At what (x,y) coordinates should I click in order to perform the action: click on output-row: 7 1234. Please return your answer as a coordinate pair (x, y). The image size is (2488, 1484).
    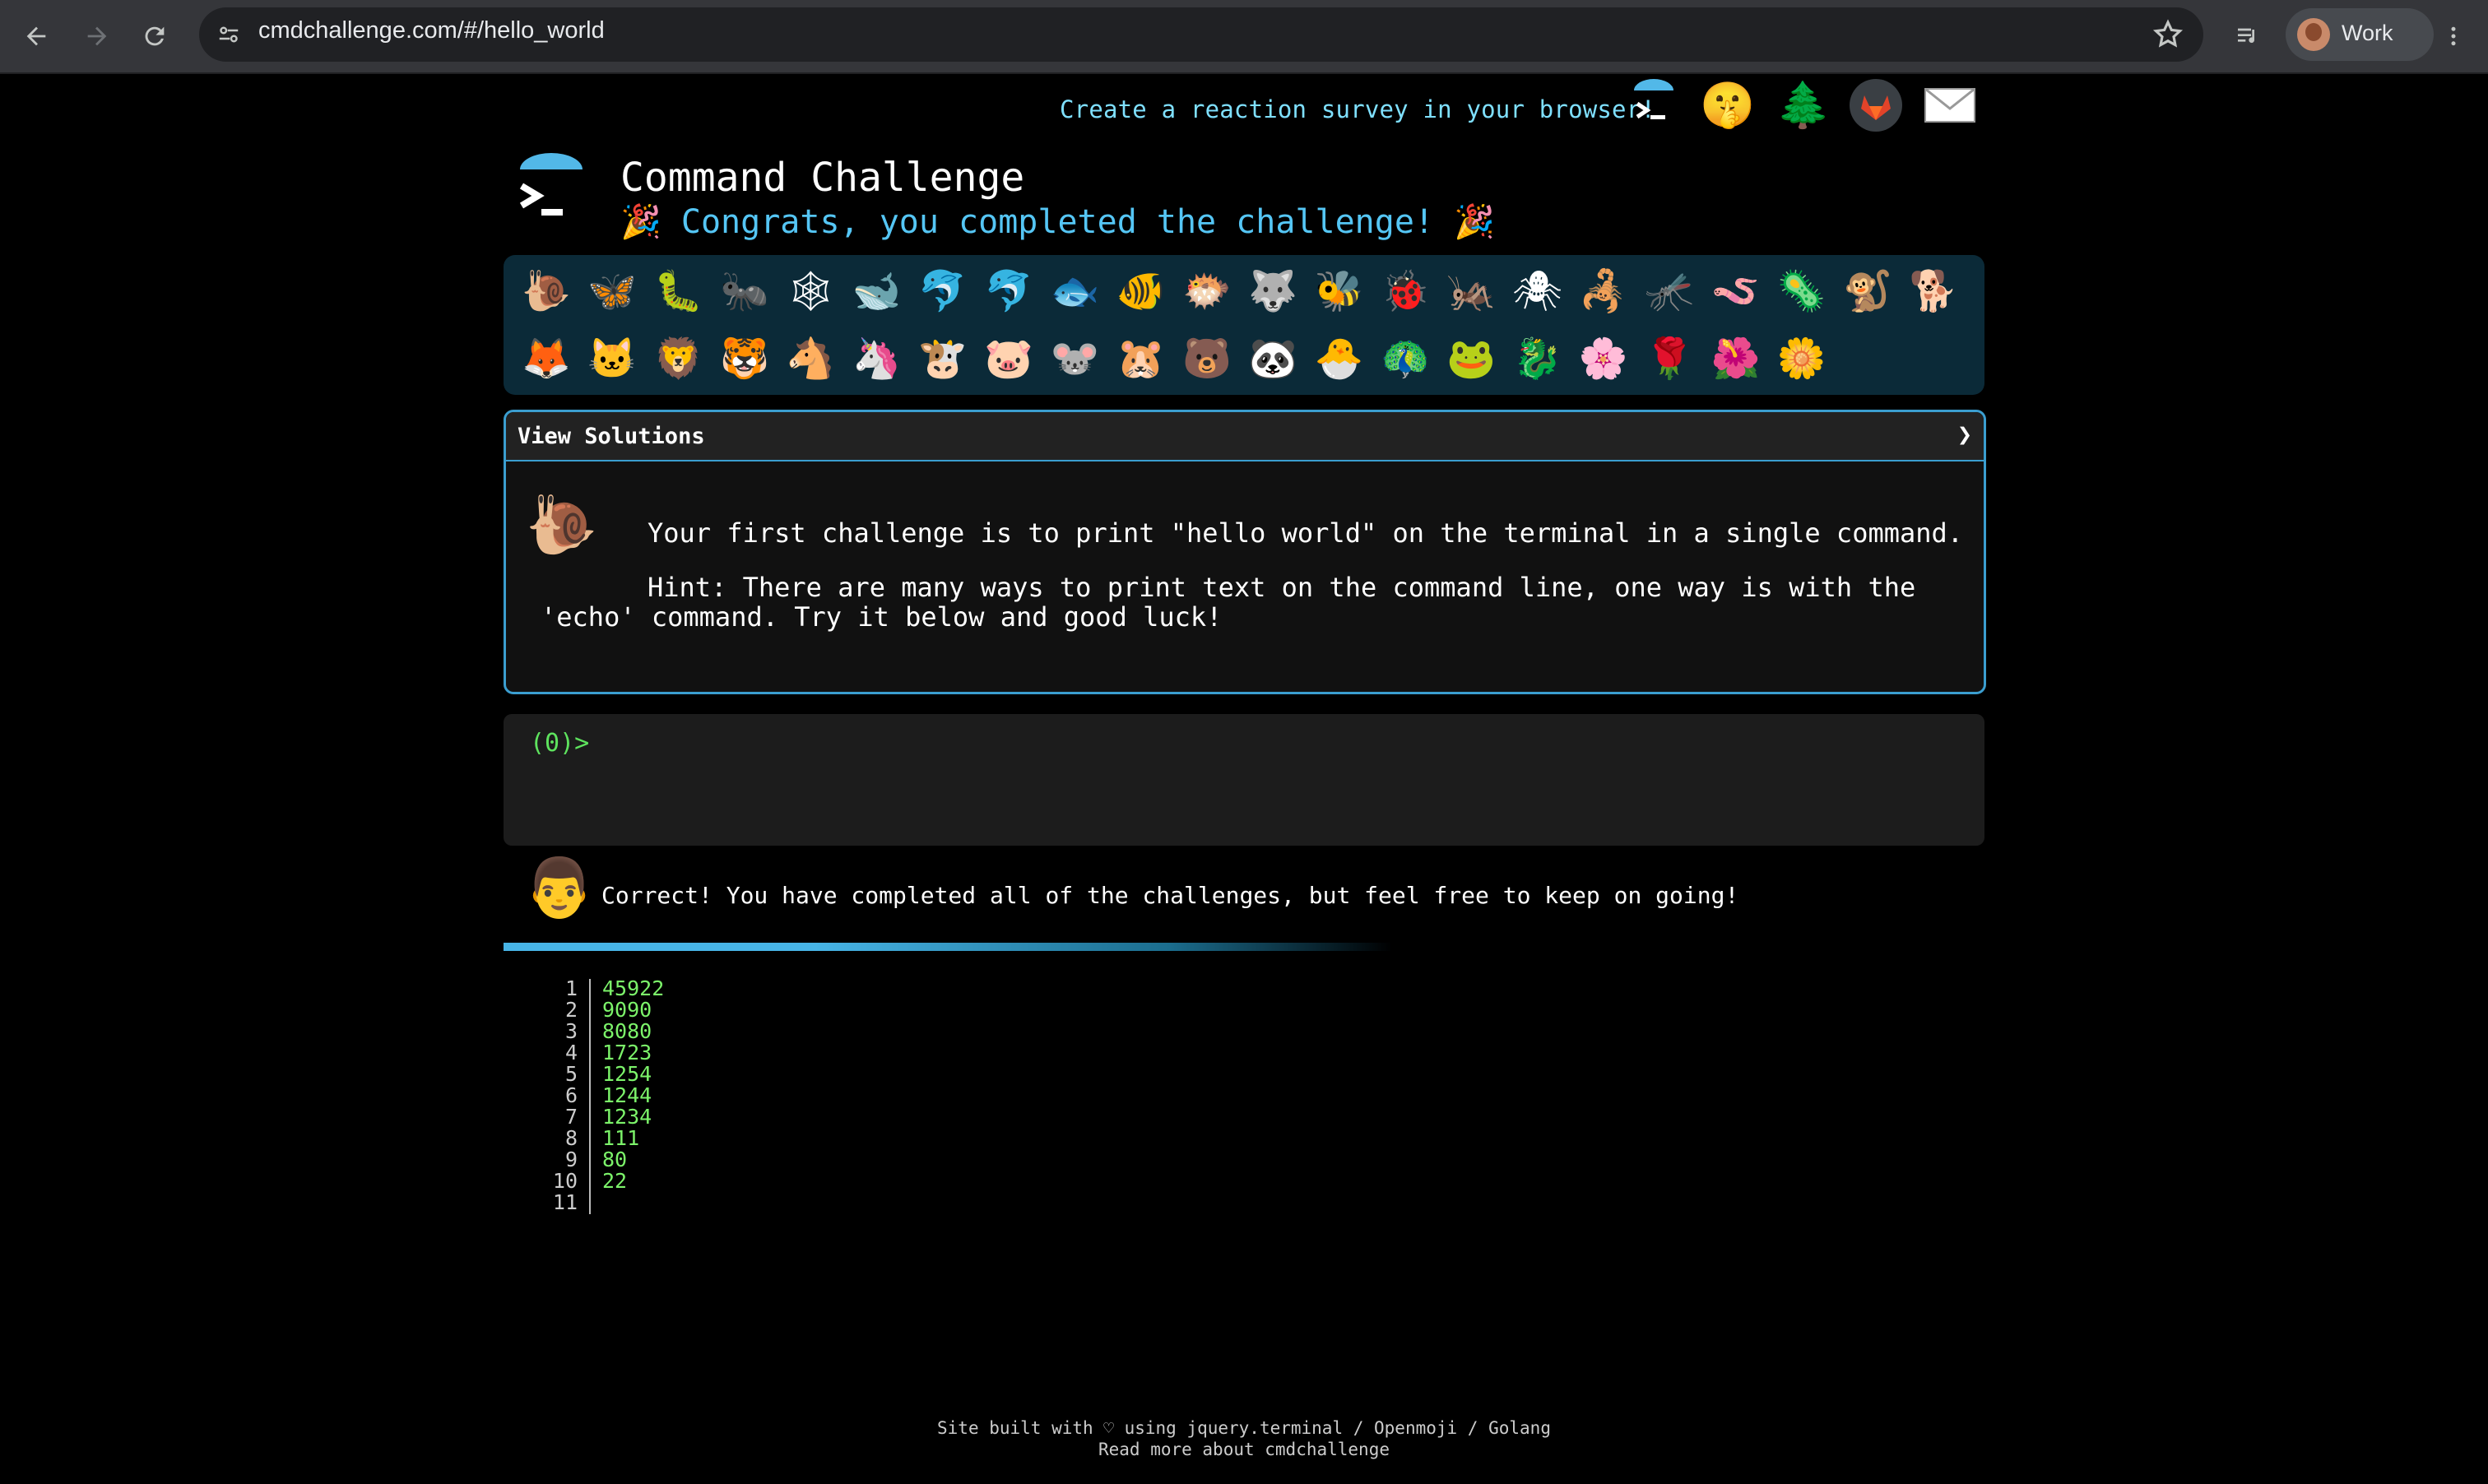
    Looking at the image, I should click on (581, 1117).